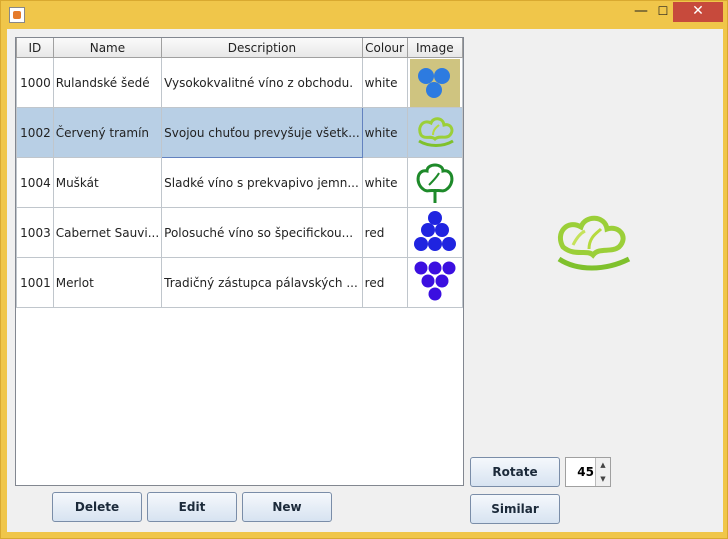 Image resolution: width=728 pixels, height=539 pixels. I want to click on rotation-spinner: 45 ▲ ▼, so click(588, 472).